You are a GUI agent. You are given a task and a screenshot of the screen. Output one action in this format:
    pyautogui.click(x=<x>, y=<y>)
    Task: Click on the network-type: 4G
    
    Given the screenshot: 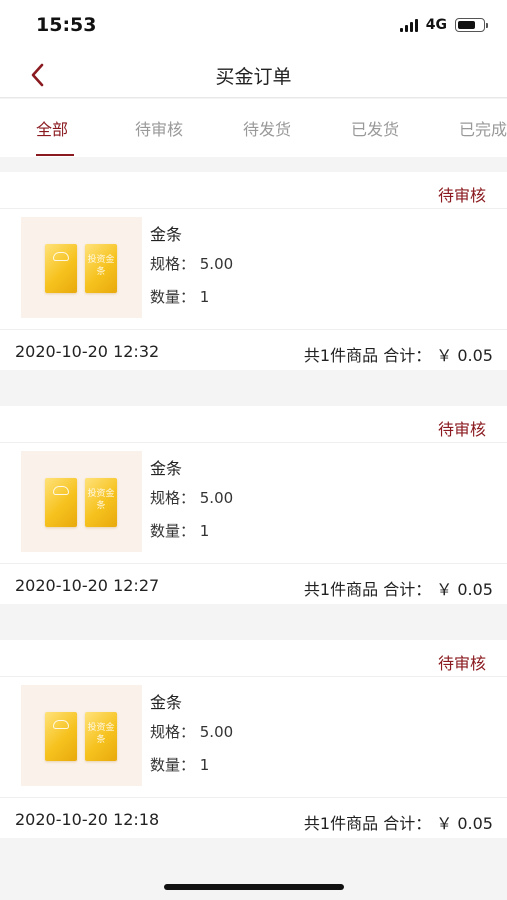 What is the action you would take?
    pyautogui.click(x=436, y=25)
    